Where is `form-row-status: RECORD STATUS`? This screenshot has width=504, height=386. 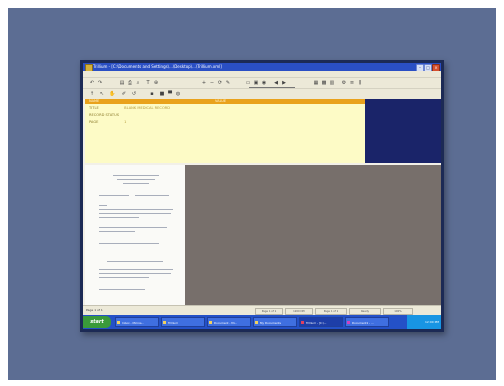 form-row-status: RECORD STATUS is located at coordinates (106, 115).